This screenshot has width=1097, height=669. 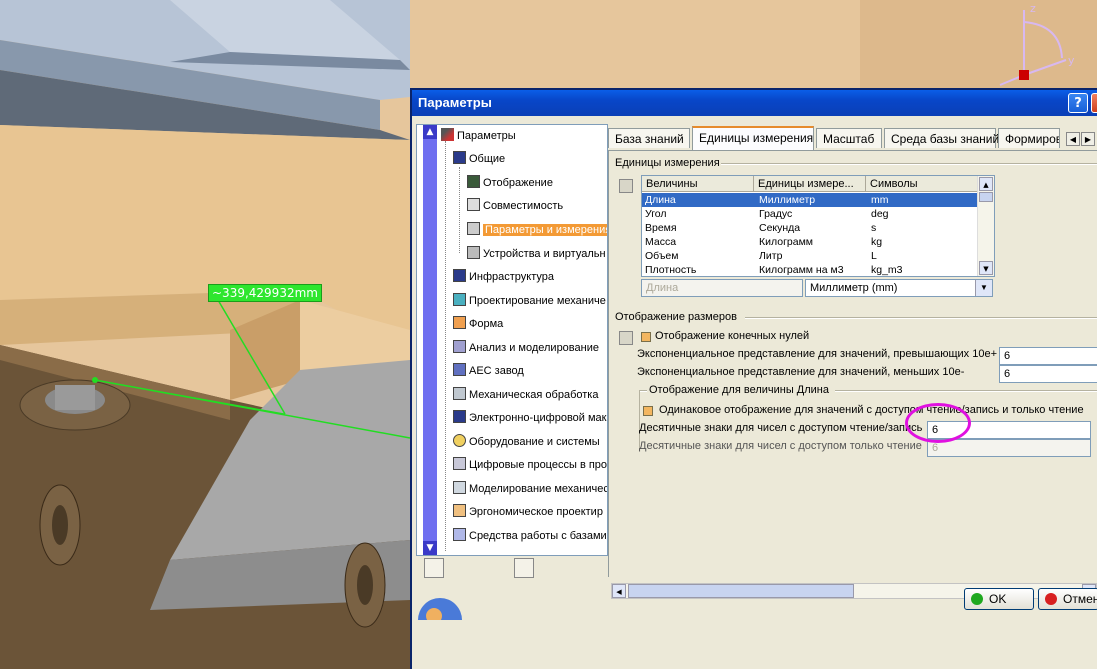 I want to click on dimension-section-title: Отображение размеров, so click(x=676, y=317).